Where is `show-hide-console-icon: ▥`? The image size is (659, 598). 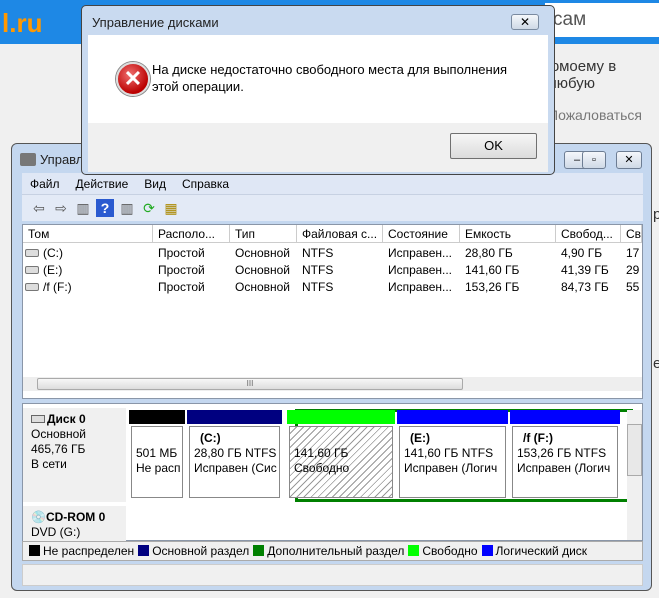 show-hide-console-icon: ▥ is located at coordinates (83, 208).